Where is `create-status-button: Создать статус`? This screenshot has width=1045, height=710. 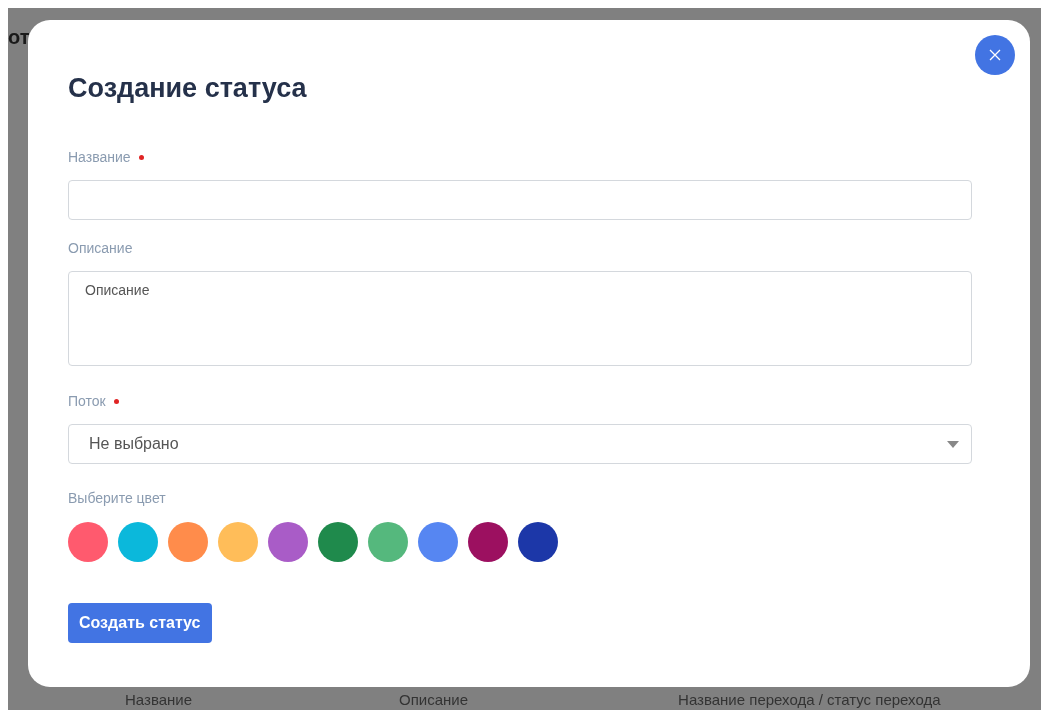
create-status-button: Создать статус is located at coordinates (140, 623).